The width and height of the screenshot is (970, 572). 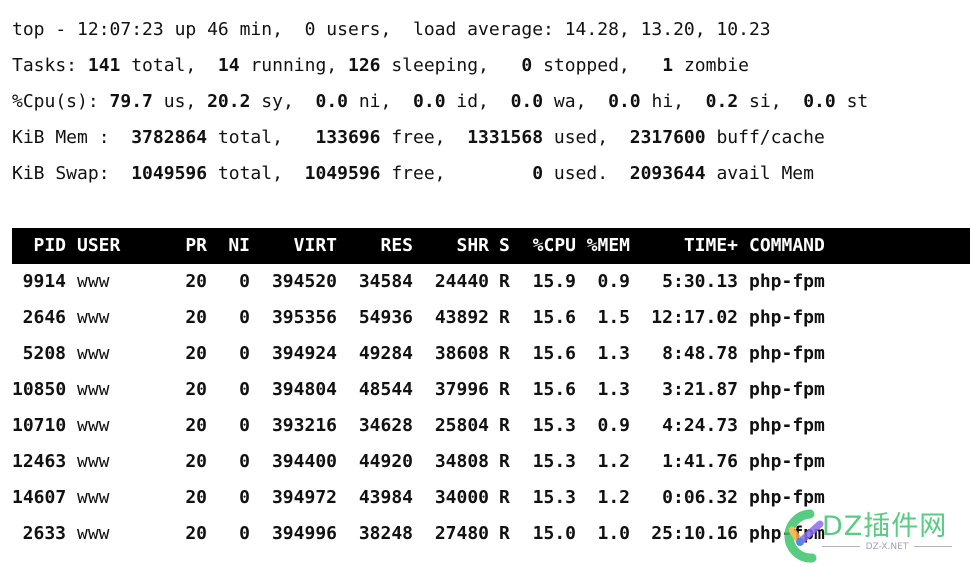 I want to click on pid-cell: 9914, so click(x=44, y=281).